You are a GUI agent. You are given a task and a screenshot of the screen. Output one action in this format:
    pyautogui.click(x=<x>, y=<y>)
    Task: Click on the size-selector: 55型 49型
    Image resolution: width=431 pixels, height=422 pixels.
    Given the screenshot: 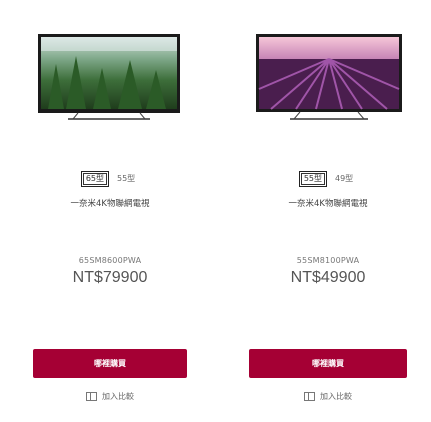 What is the action you would take?
    pyautogui.click(x=328, y=179)
    